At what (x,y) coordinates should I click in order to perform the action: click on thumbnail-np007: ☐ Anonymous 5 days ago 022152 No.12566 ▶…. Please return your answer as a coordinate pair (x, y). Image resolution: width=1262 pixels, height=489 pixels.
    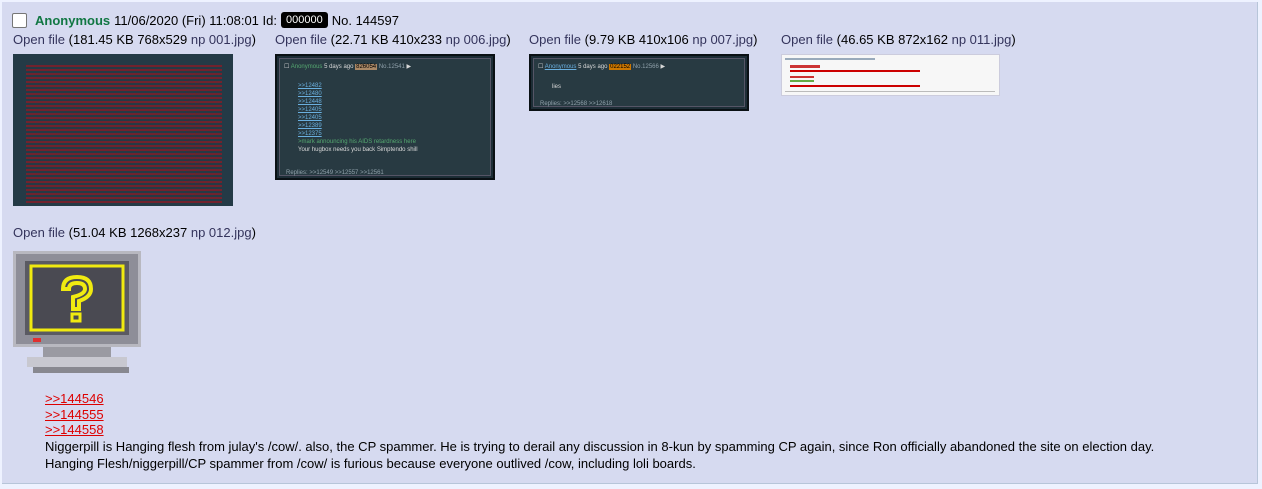
    Looking at the image, I should click on (639, 82).